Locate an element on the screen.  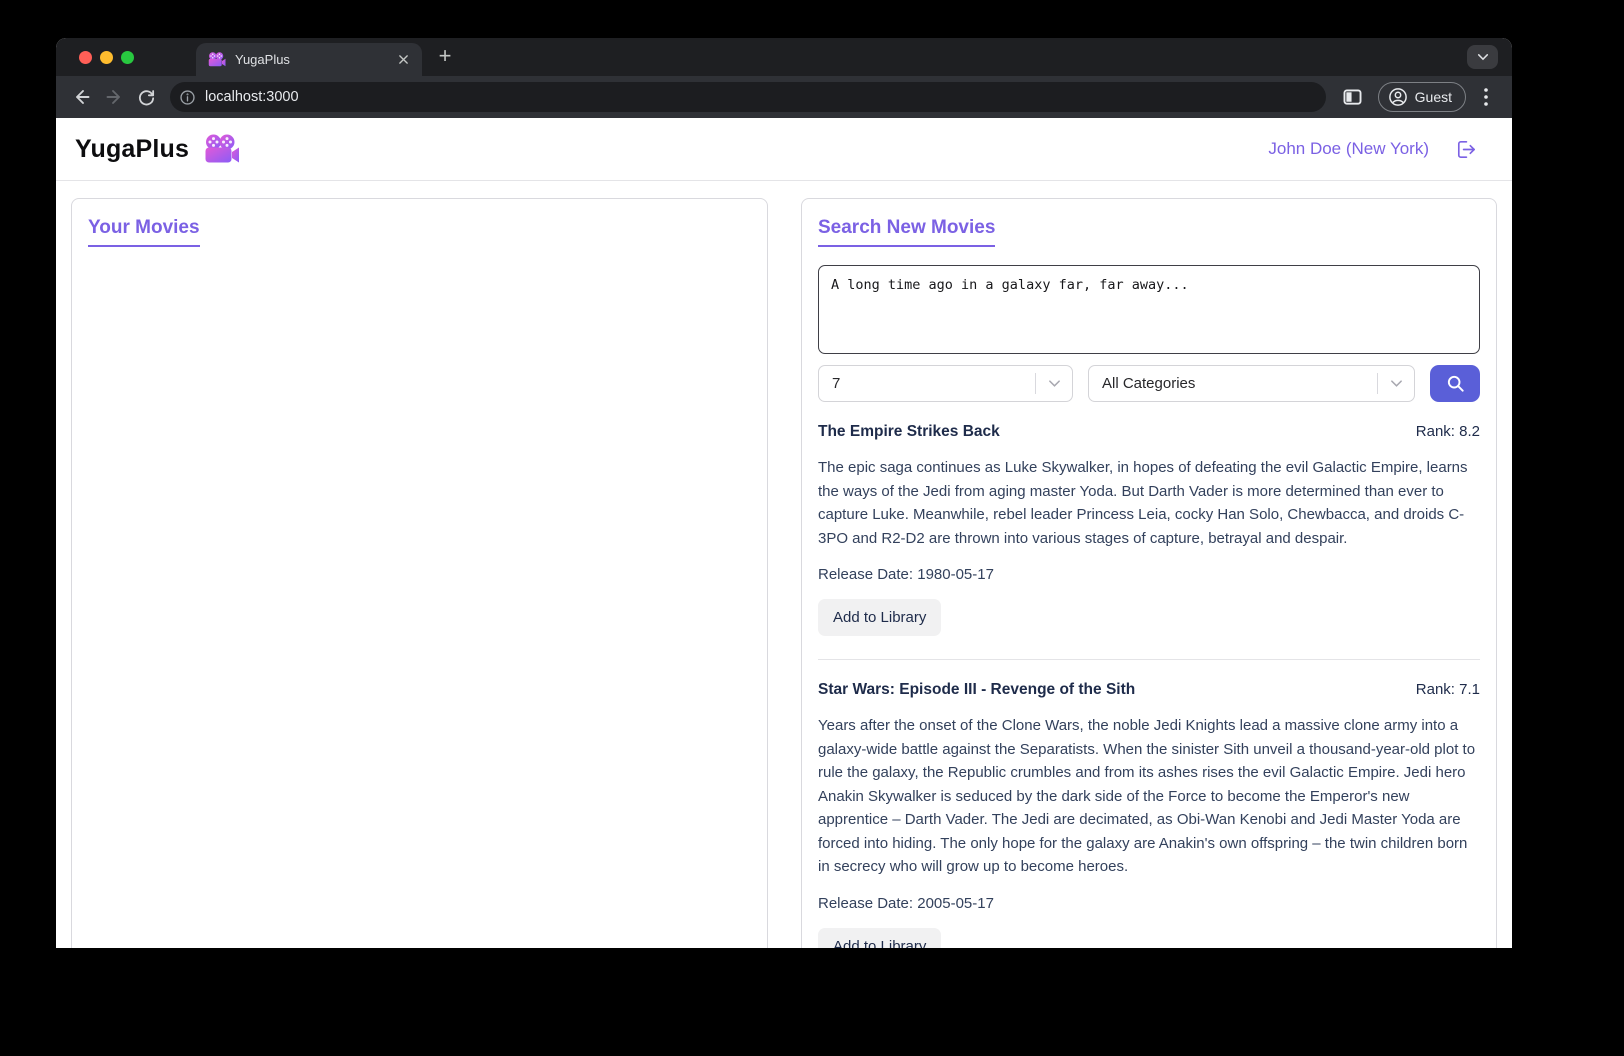
guest-profile-button: Guest is located at coordinates (1421, 97).